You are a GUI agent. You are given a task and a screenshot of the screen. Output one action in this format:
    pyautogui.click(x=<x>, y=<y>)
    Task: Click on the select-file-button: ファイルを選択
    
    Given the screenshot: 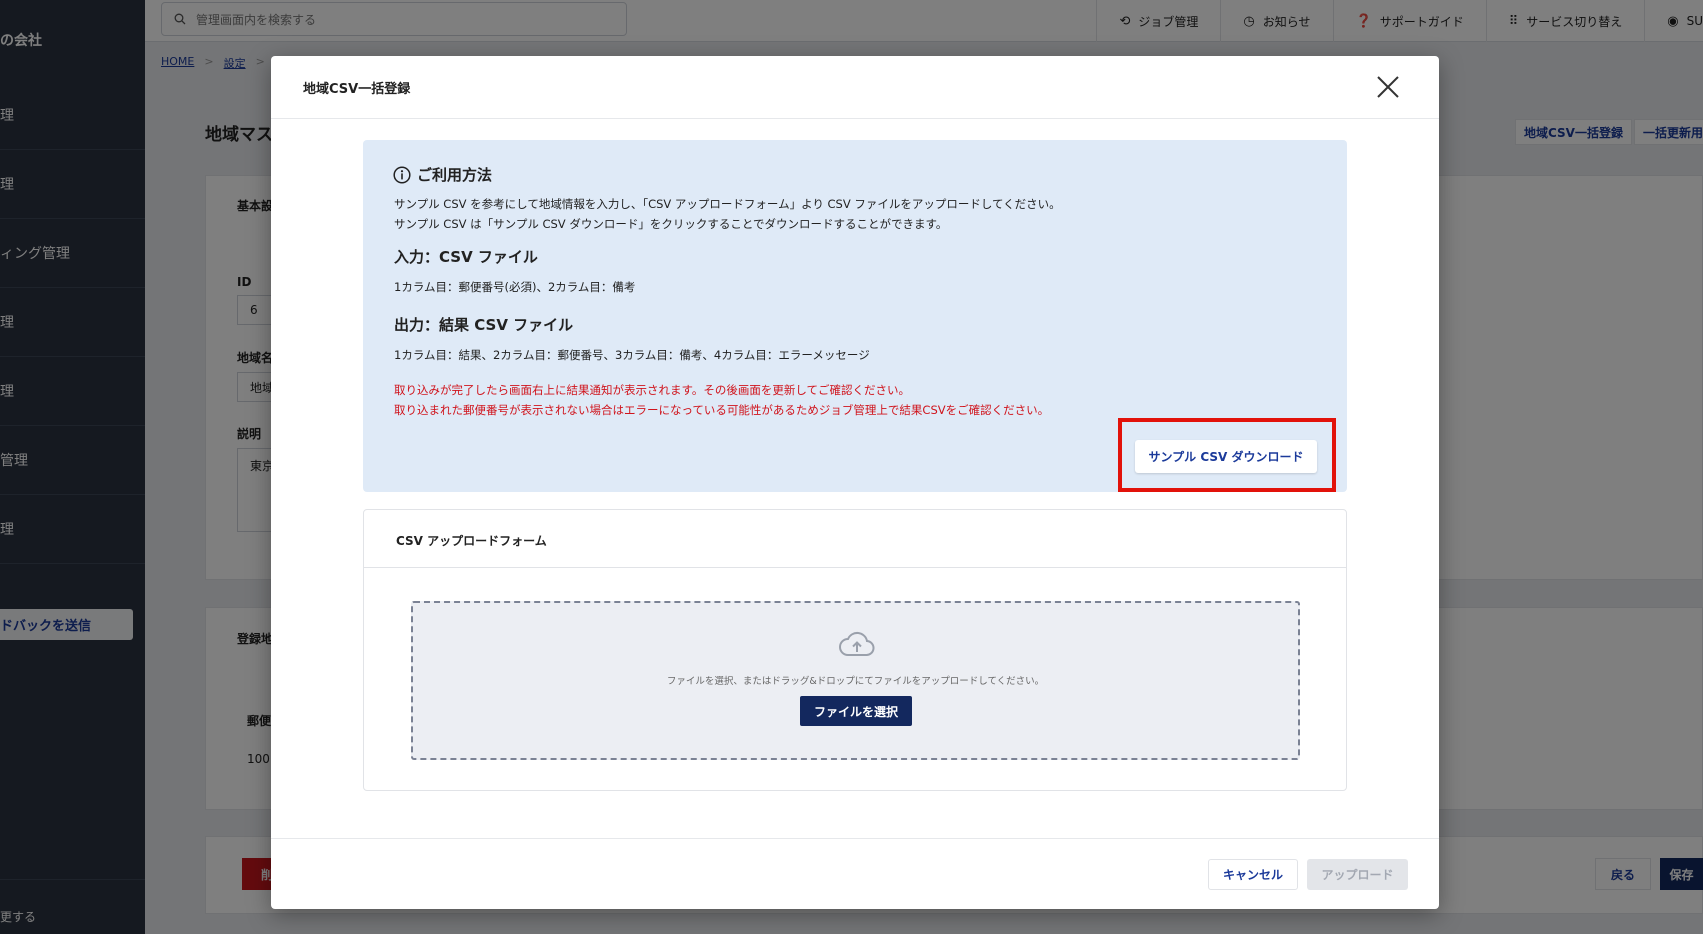 What is the action you would take?
    pyautogui.click(x=856, y=711)
    